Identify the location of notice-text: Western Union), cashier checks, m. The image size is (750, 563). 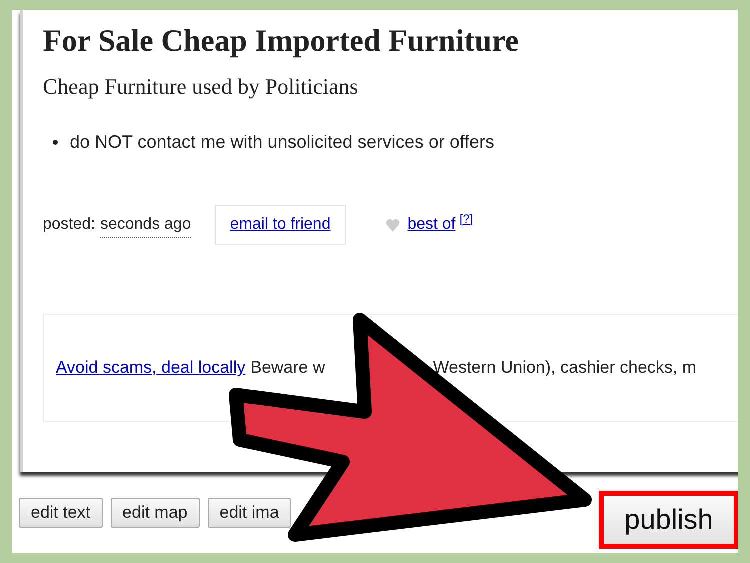
(565, 368).